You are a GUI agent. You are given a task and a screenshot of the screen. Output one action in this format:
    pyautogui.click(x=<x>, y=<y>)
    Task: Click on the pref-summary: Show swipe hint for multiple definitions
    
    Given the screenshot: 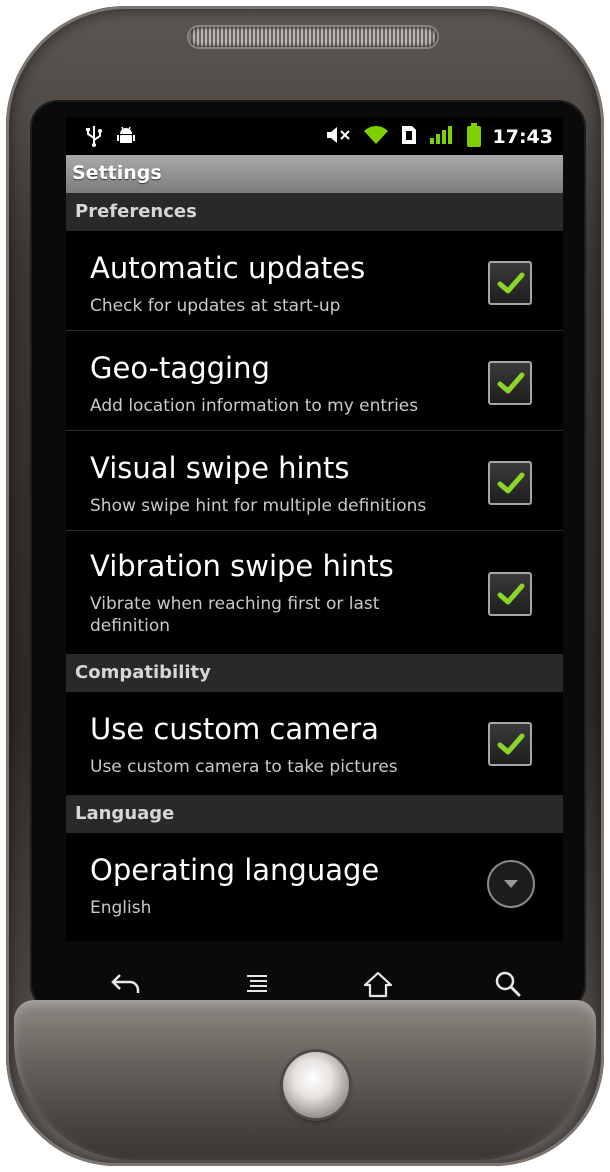 What is the action you would take?
    pyautogui.click(x=258, y=506)
    